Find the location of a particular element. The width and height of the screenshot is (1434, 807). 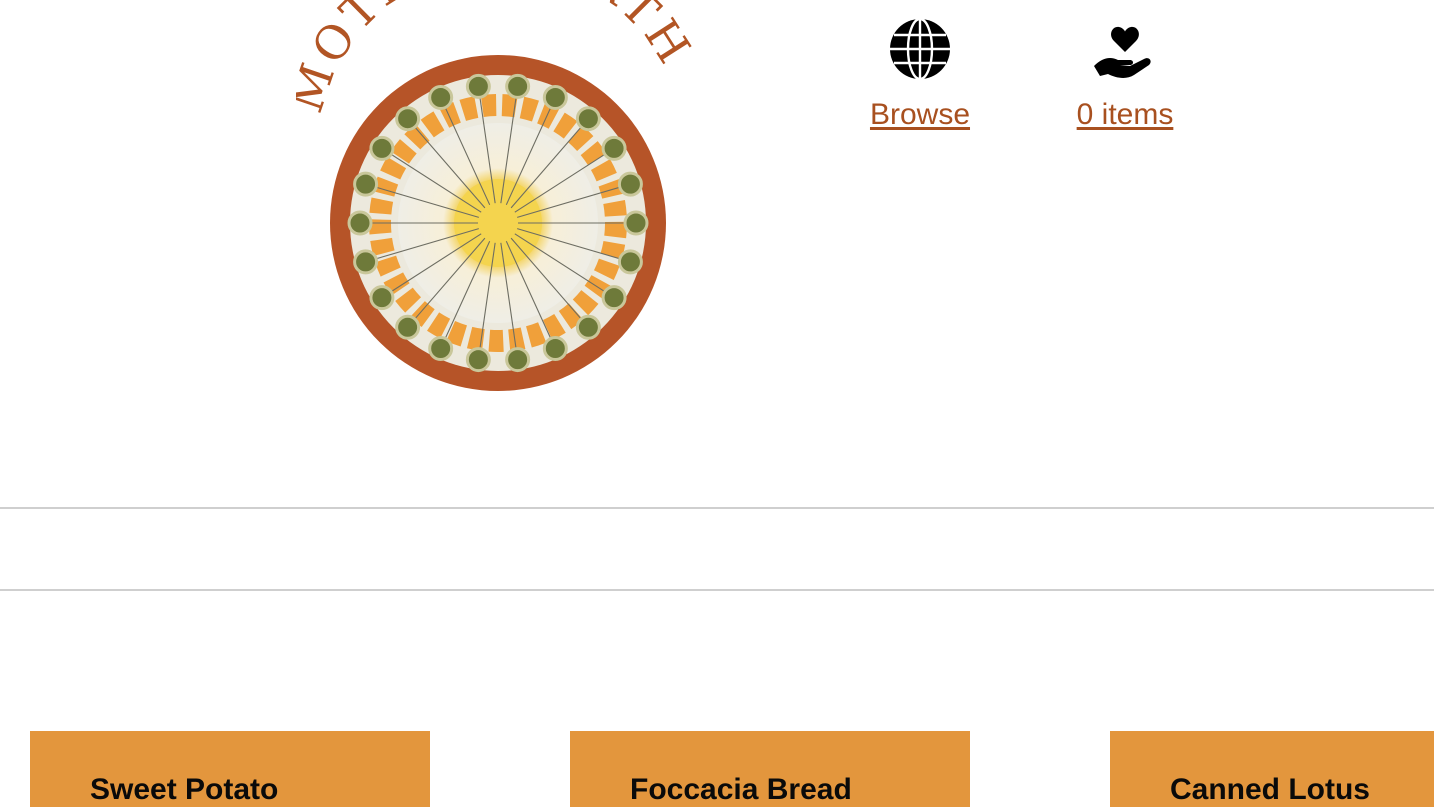

browse-link: Browse is located at coordinates (920, 115).